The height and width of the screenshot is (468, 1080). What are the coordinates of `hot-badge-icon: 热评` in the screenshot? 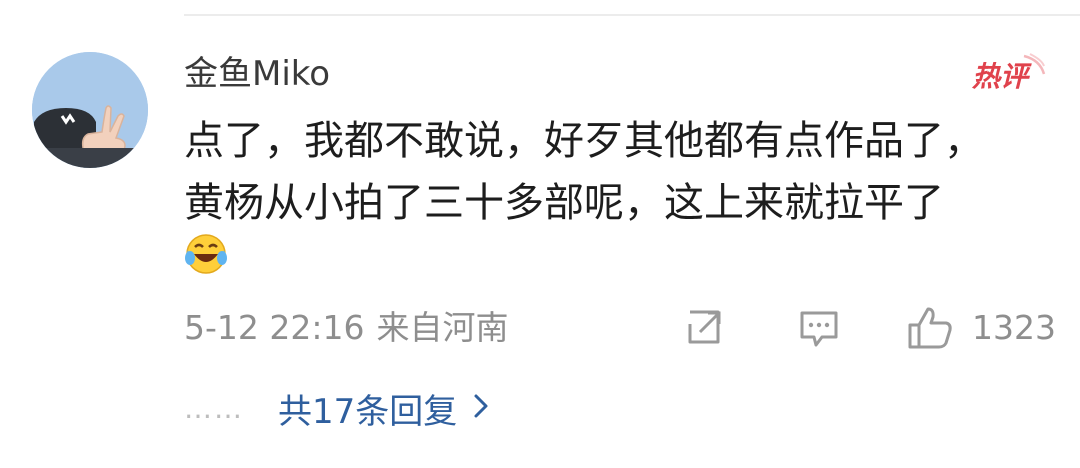 It's located at (1008, 73).